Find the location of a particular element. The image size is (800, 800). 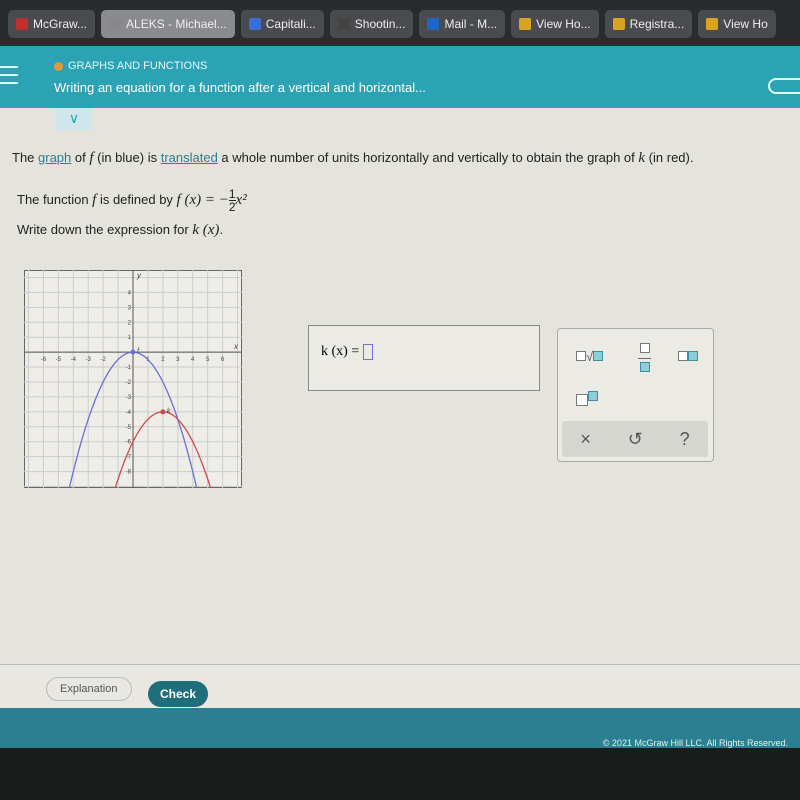

fraction: 12 is located at coordinates (232, 200).